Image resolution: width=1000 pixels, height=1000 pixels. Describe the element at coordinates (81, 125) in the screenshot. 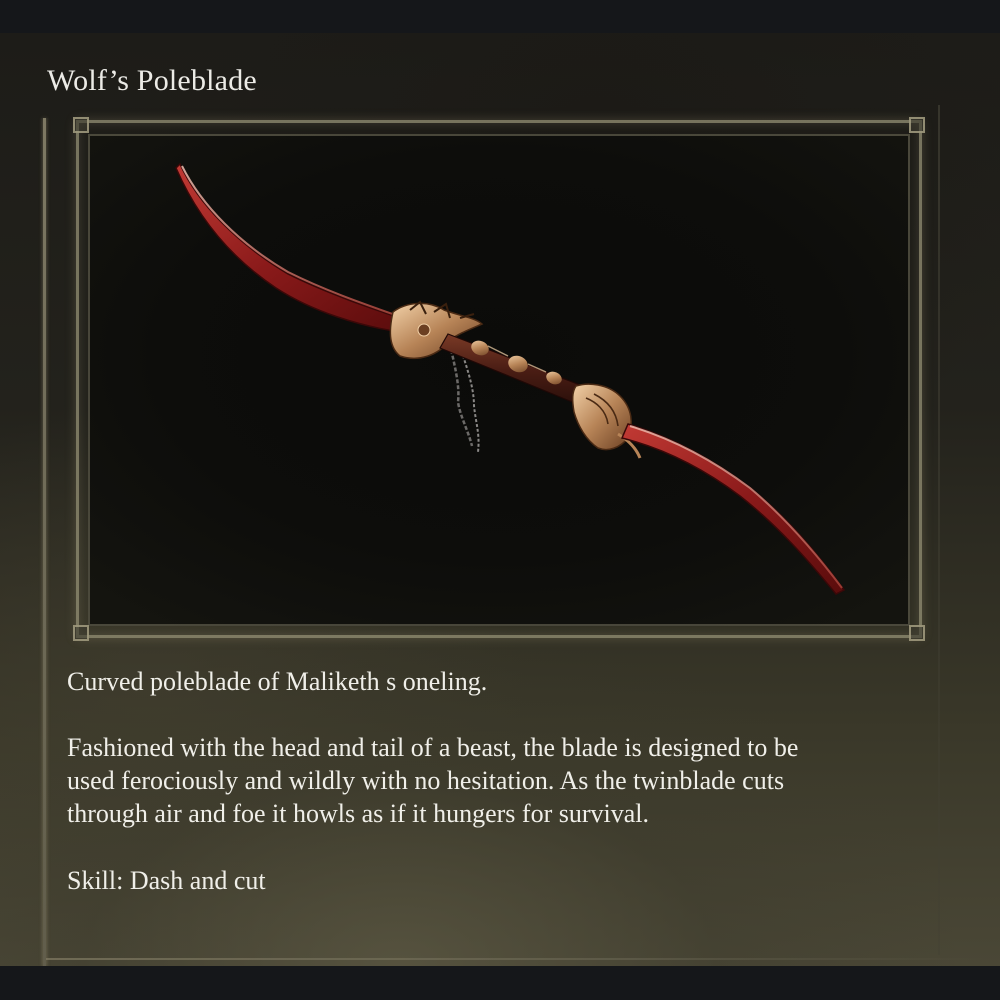

I see `frame-corner-top-left` at that location.